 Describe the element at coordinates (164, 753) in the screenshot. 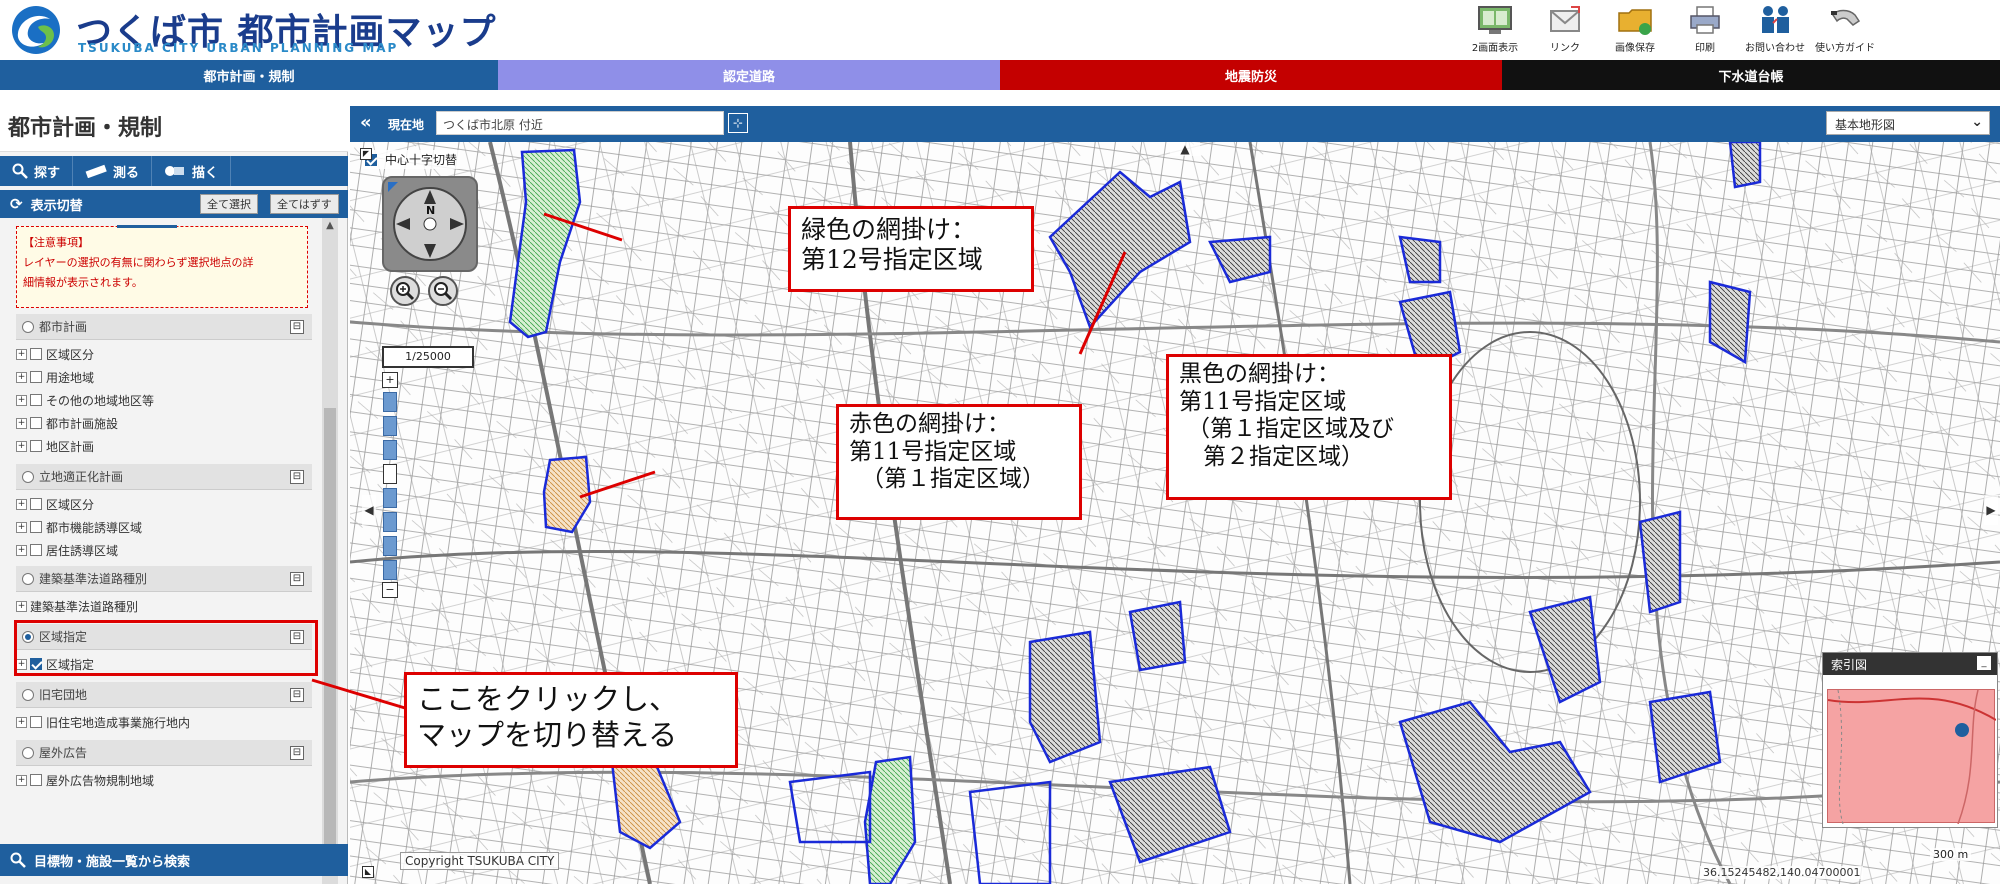

I see `section-okugai: 屋外広告 ⊟` at that location.